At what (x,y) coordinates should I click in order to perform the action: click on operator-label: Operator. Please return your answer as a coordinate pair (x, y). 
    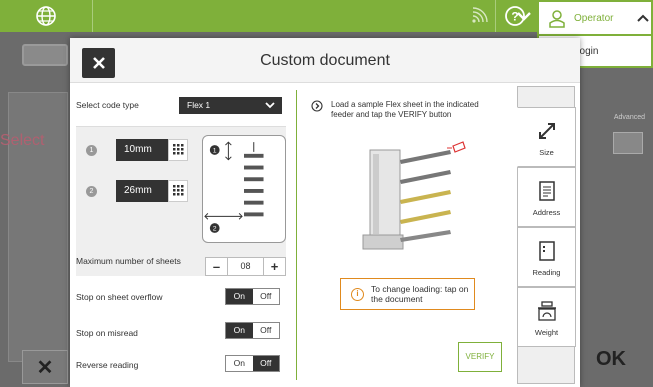
    Looking at the image, I should click on (594, 18).